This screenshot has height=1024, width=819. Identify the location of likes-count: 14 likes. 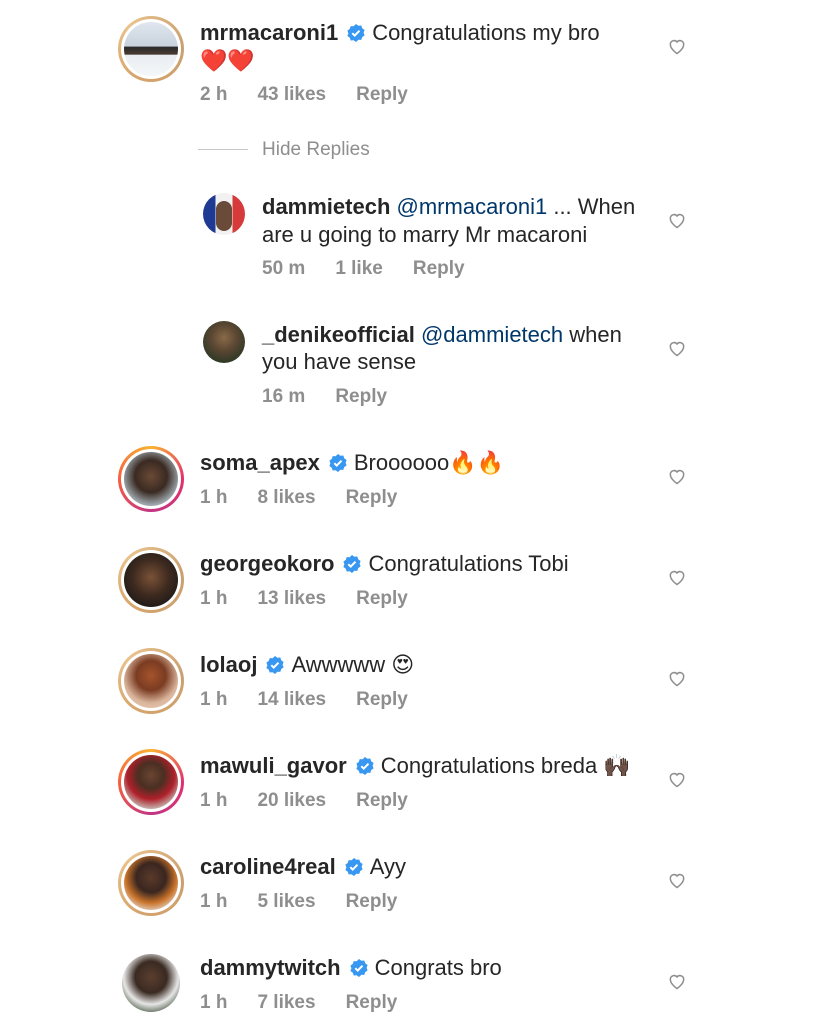
(291, 699).